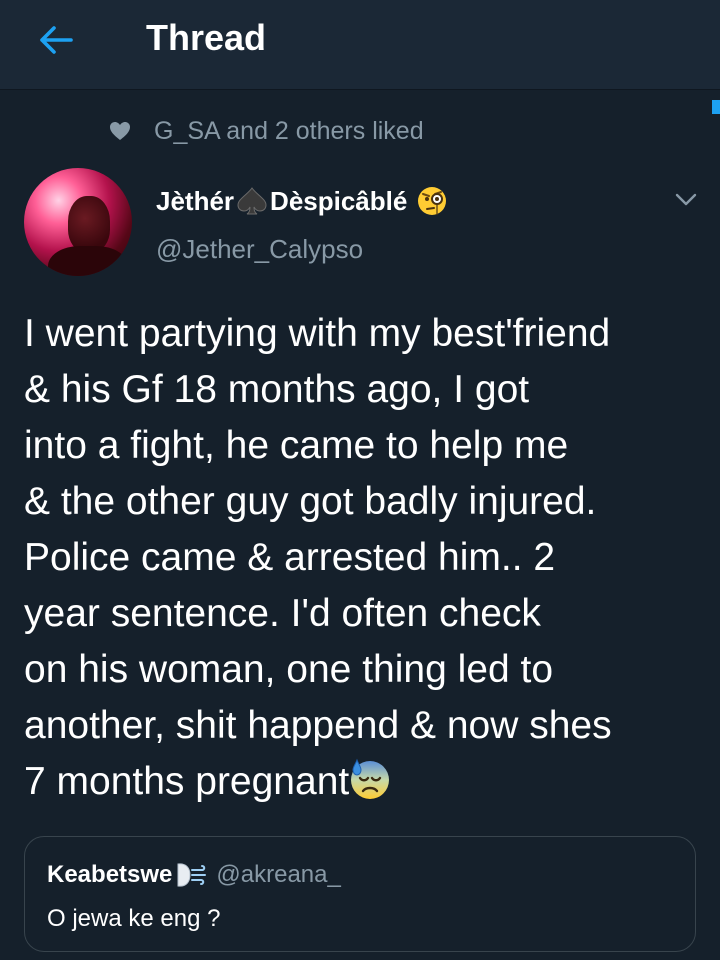 This screenshot has height=960, width=720. What do you see at coordinates (289, 130) in the screenshot?
I see `social-context-text: G_SA and 2 others liked` at bounding box center [289, 130].